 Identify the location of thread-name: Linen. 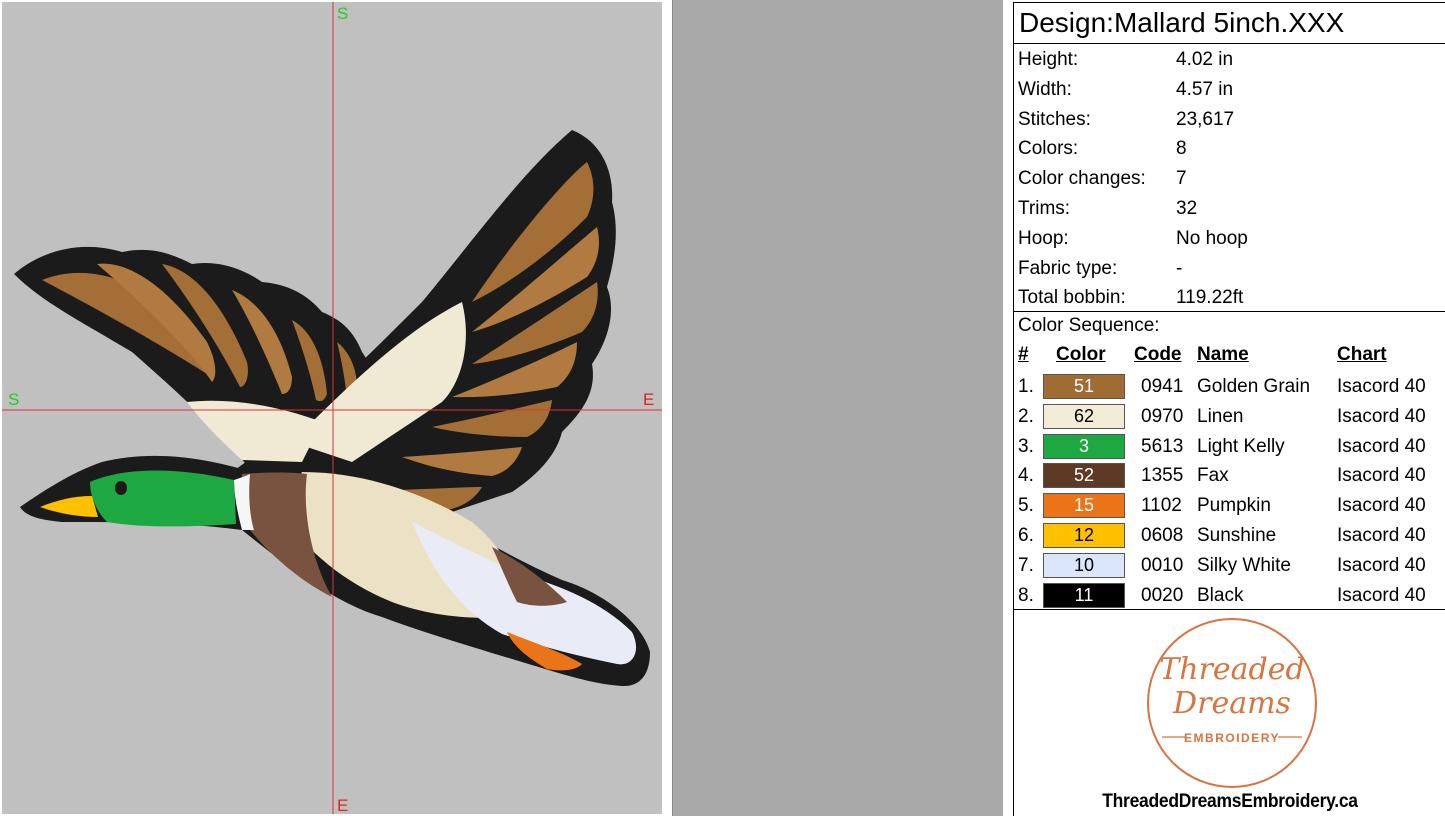
(1220, 416).